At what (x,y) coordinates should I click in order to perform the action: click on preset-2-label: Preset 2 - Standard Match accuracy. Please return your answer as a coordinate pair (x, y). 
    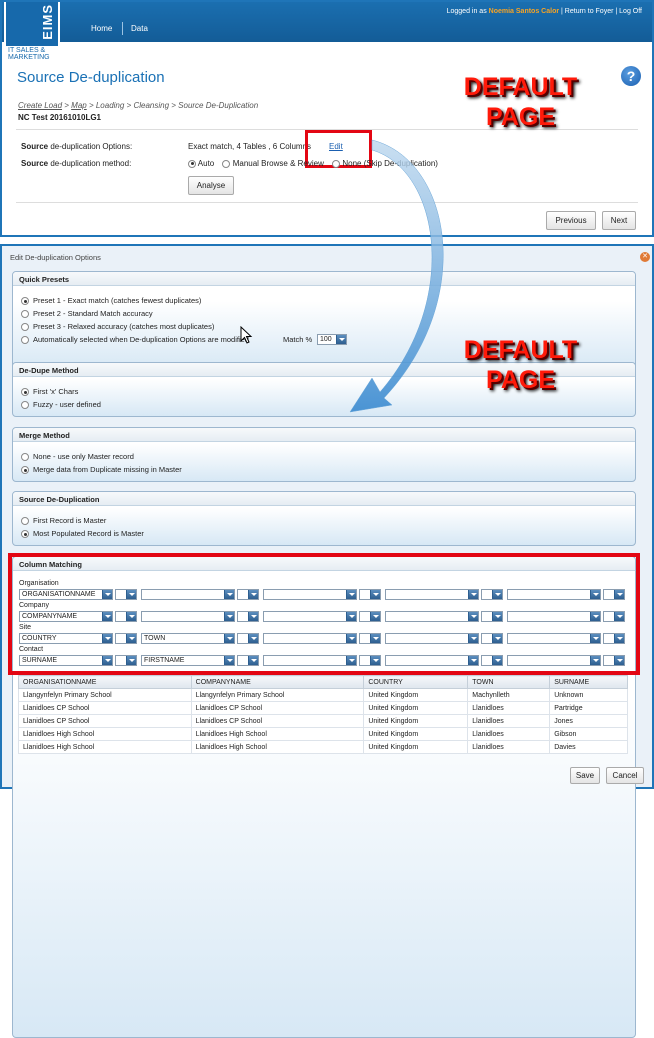
    Looking at the image, I should click on (93, 313).